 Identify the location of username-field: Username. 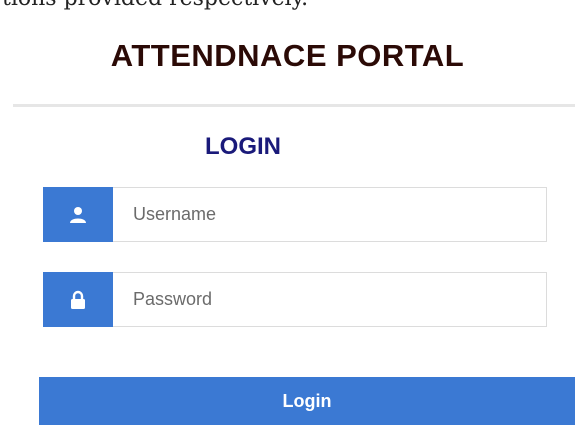
(295, 214).